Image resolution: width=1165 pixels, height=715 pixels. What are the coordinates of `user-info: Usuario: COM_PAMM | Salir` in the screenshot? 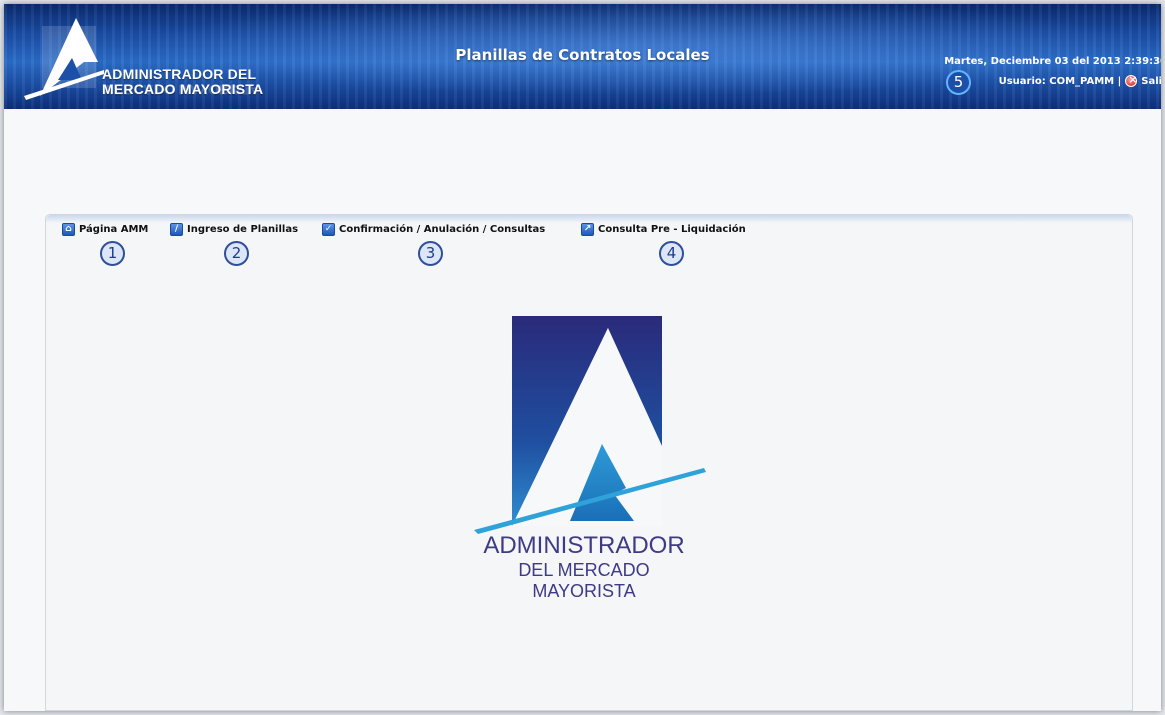 It's located at (1079, 80).